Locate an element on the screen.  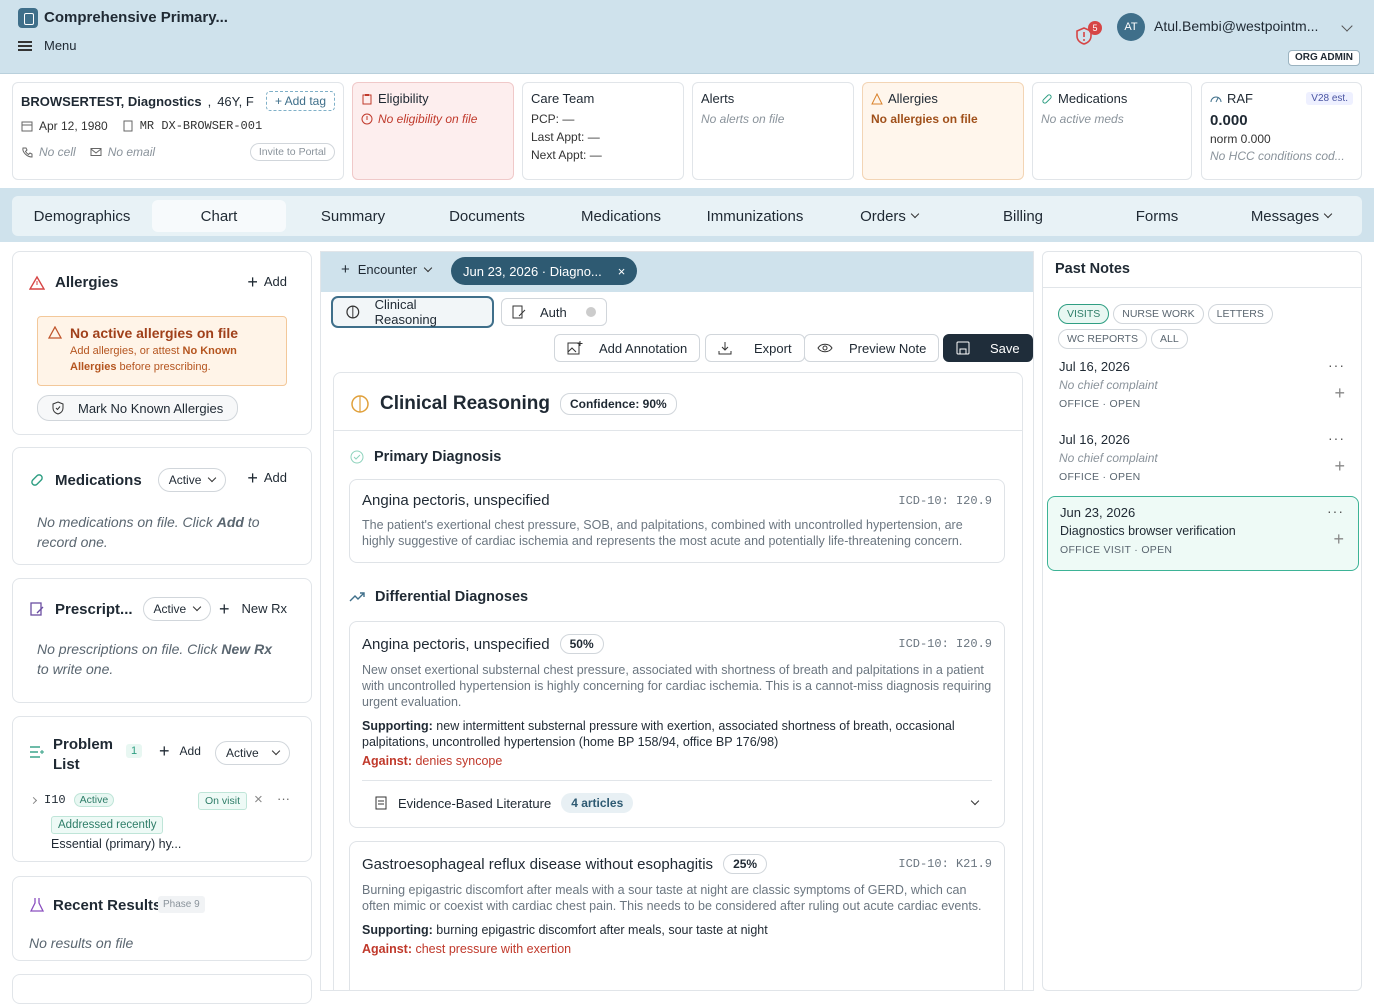
shield-check-icon is located at coordinates (58, 408).